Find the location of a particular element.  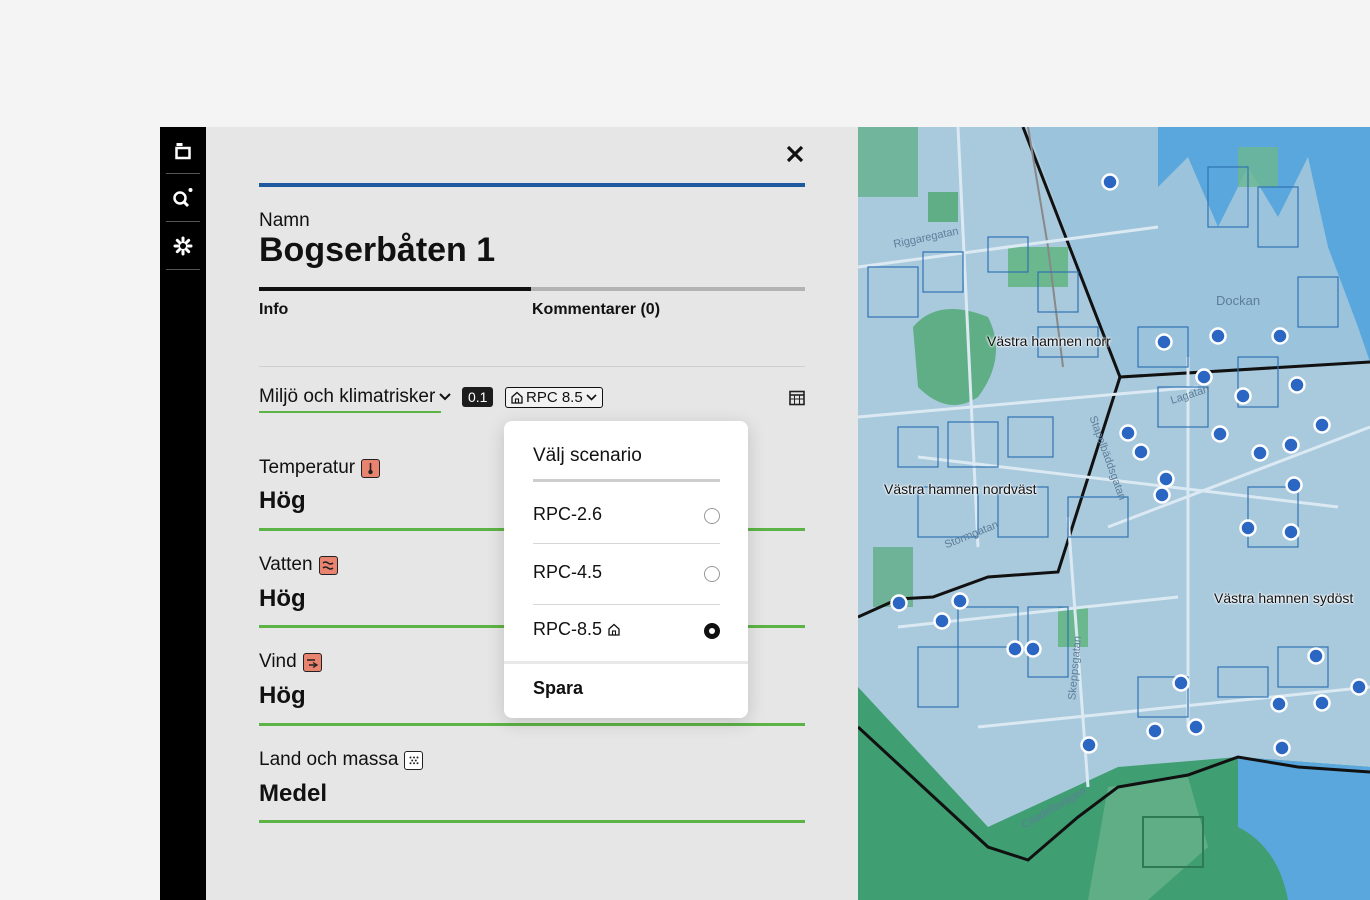

scenario-label: RPC 8.5 is located at coordinates (554, 397).